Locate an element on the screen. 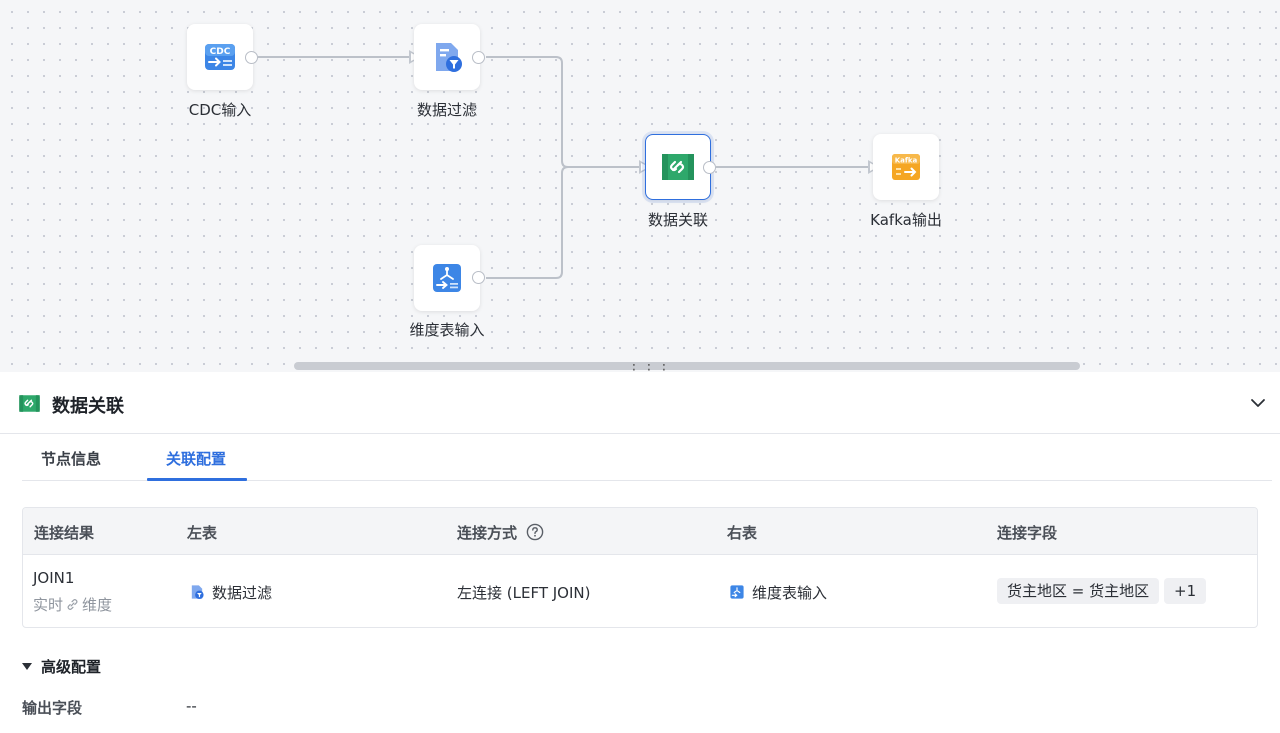 Image resolution: width=1280 pixels, height=733 pixels. join-result-name: JOIN1 is located at coordinates (54, 578).